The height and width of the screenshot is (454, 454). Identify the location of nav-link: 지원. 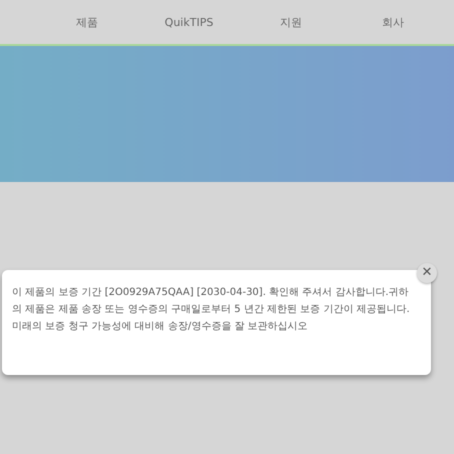
(291, 22).